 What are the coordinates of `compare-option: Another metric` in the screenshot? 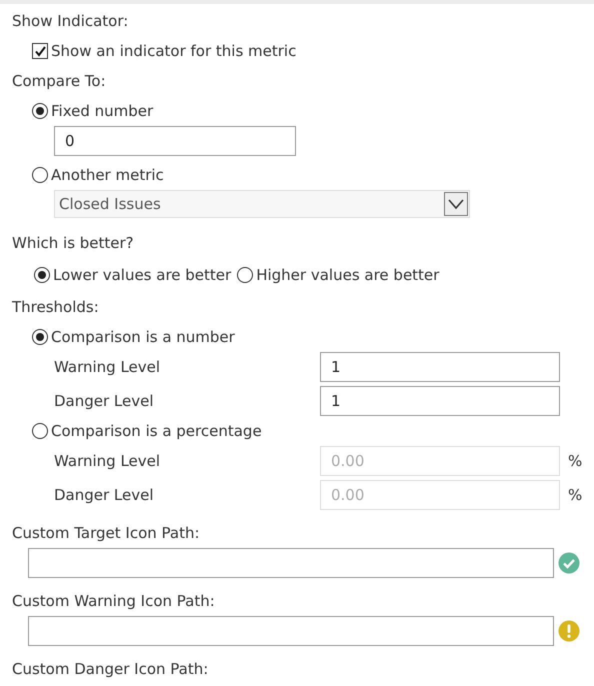 It's located at (98, 175).